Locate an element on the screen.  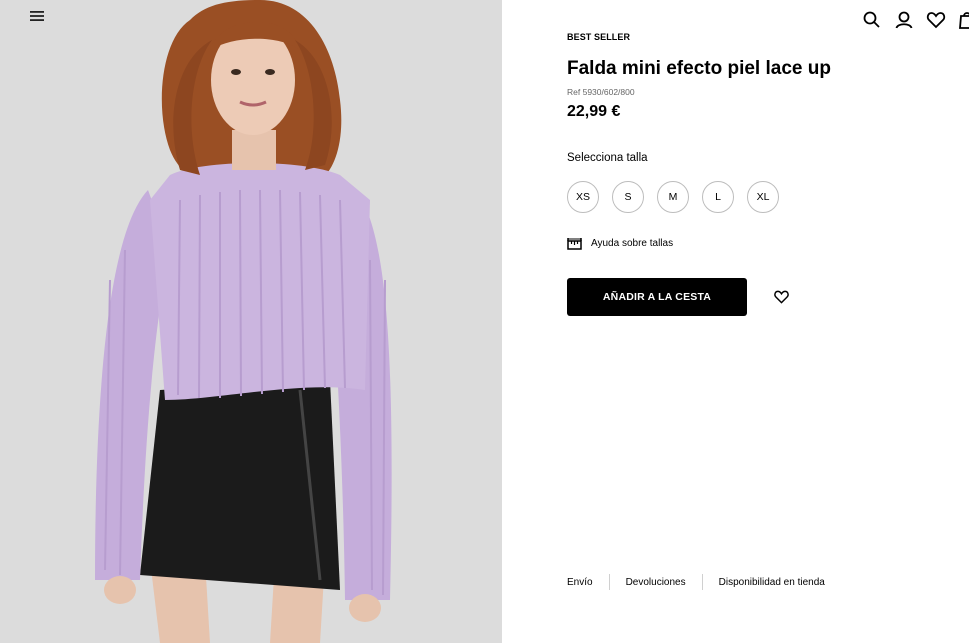
size-option-xl: XL is located at coordinates (763, 197).